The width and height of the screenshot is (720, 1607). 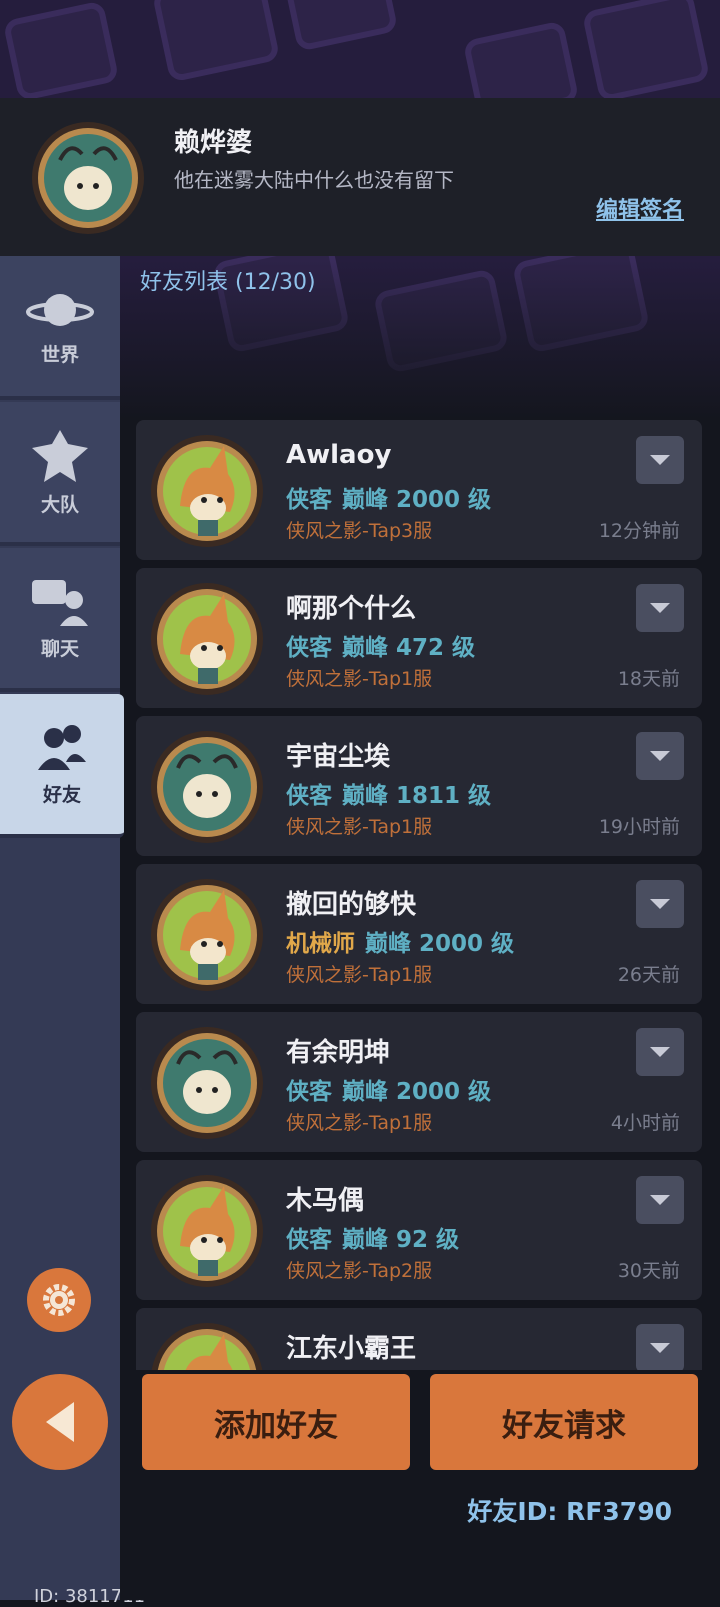 What do you see at coordinates (61, 794) in the screenshot?
I see `tab-friends-label: 好友` at bounding box center [61, 794].